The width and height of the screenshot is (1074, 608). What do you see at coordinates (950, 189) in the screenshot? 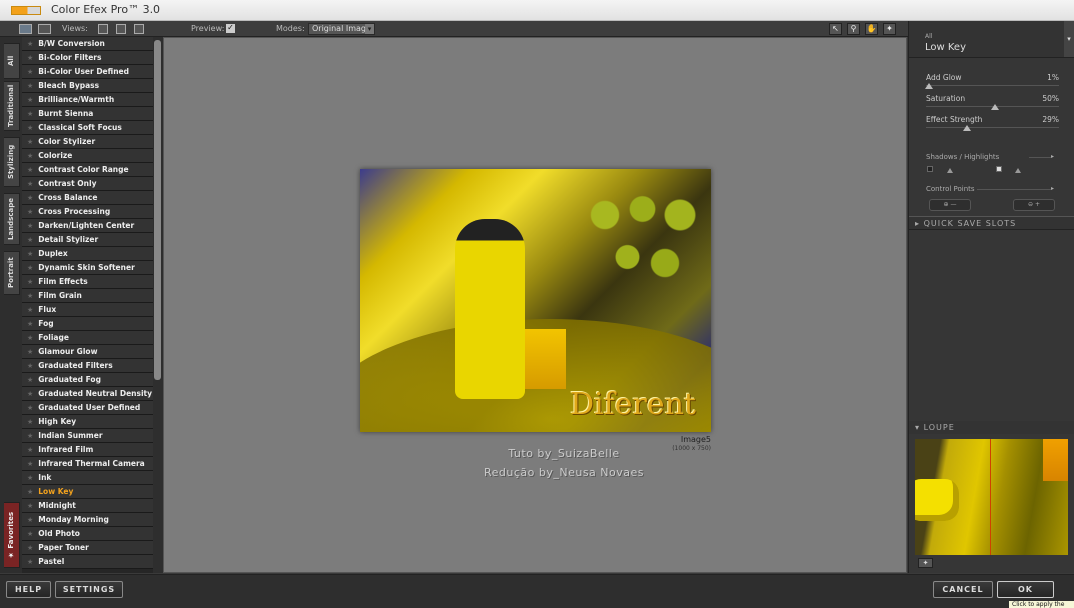
I see `control-points-label: Control Points` at bounding box center [950, 189].